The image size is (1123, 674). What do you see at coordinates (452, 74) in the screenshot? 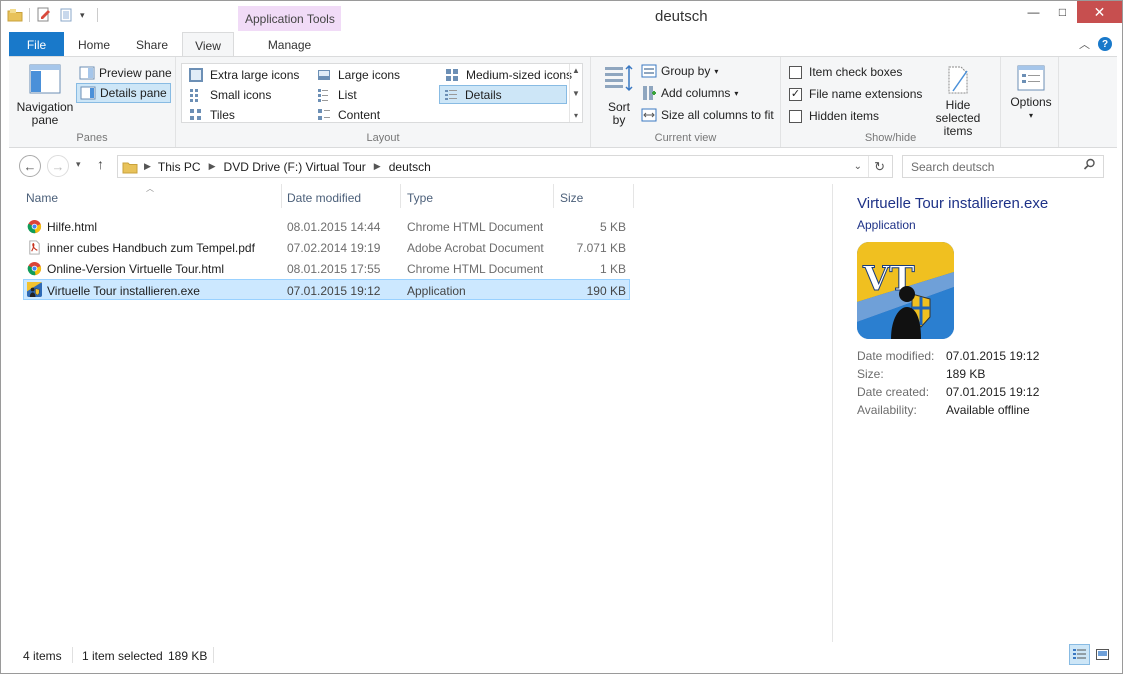
I see `medium-icons-icon` at bounding box center [452, 74].